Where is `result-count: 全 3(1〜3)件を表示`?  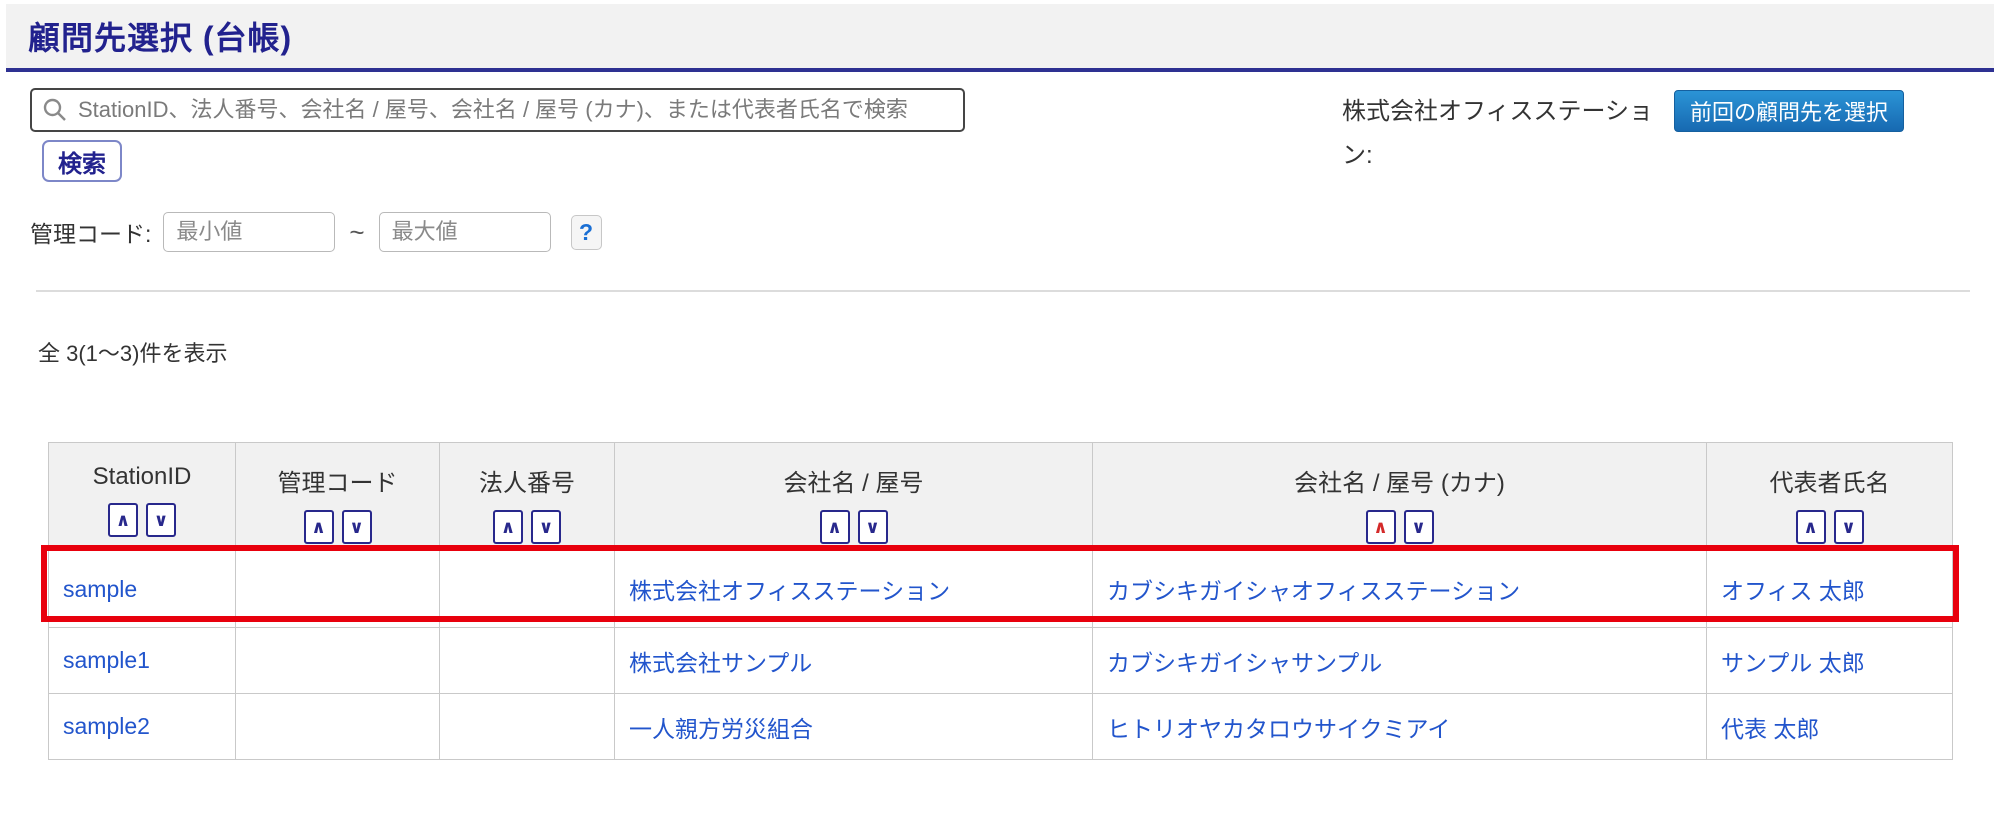 result-count: 全 3(1〜3)件を表示 is located at coordinates (133, 353).